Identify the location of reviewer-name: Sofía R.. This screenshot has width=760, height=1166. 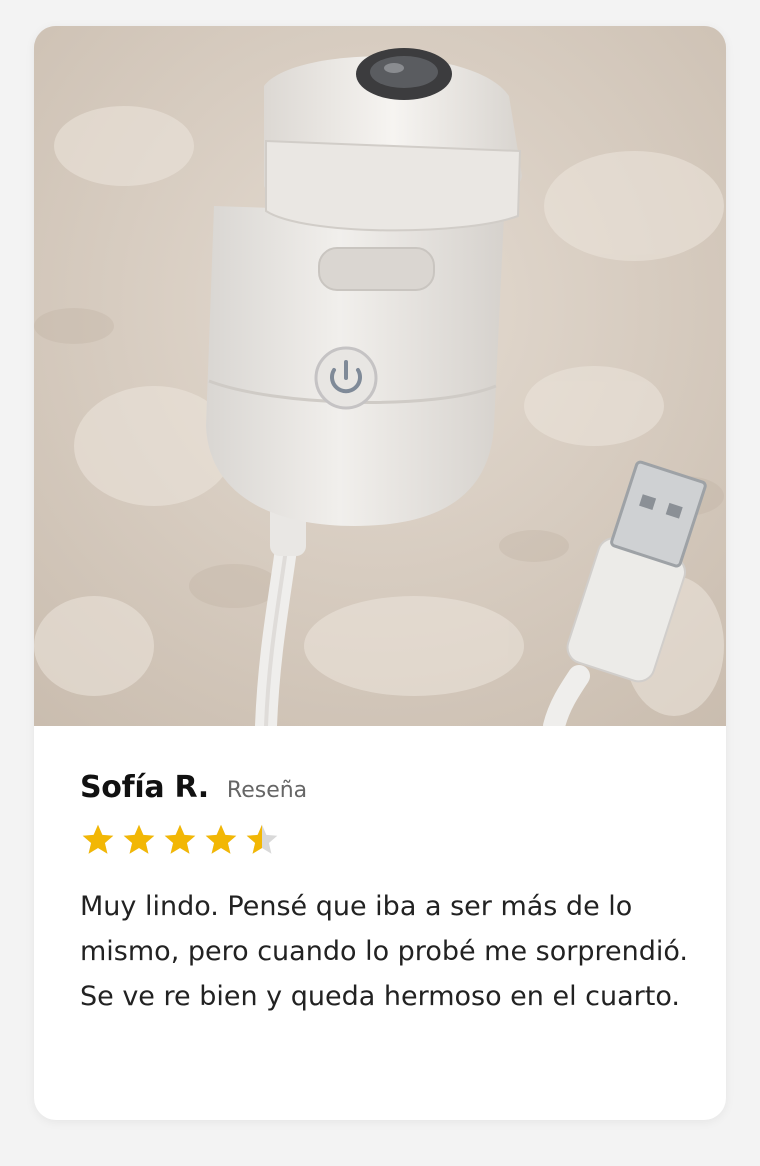
(144, 787).